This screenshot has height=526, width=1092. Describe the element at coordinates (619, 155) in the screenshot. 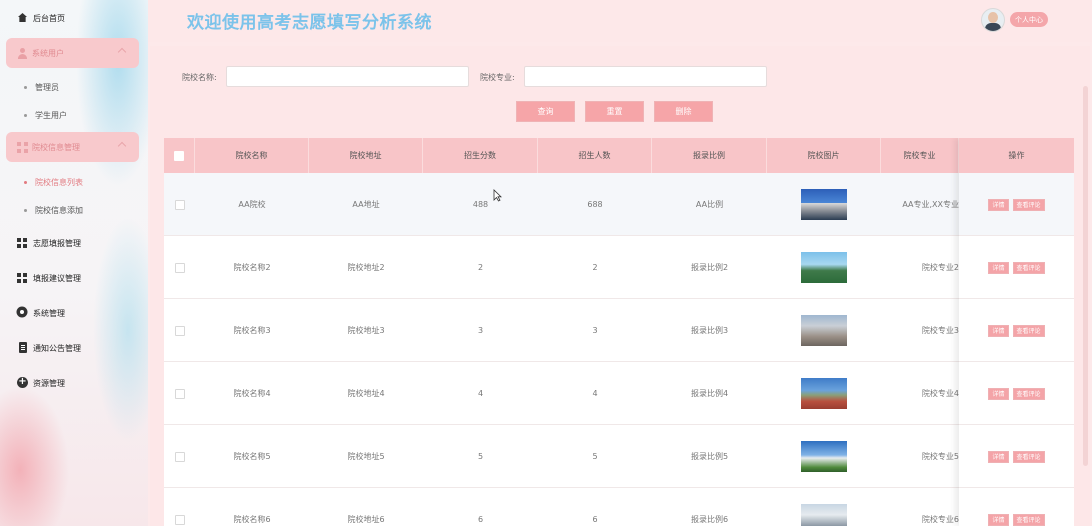

I see `table-header: 院校名称 院校地址 招生分数 招生人数 报录比例 院校图片 院校专业 操作` at that location.